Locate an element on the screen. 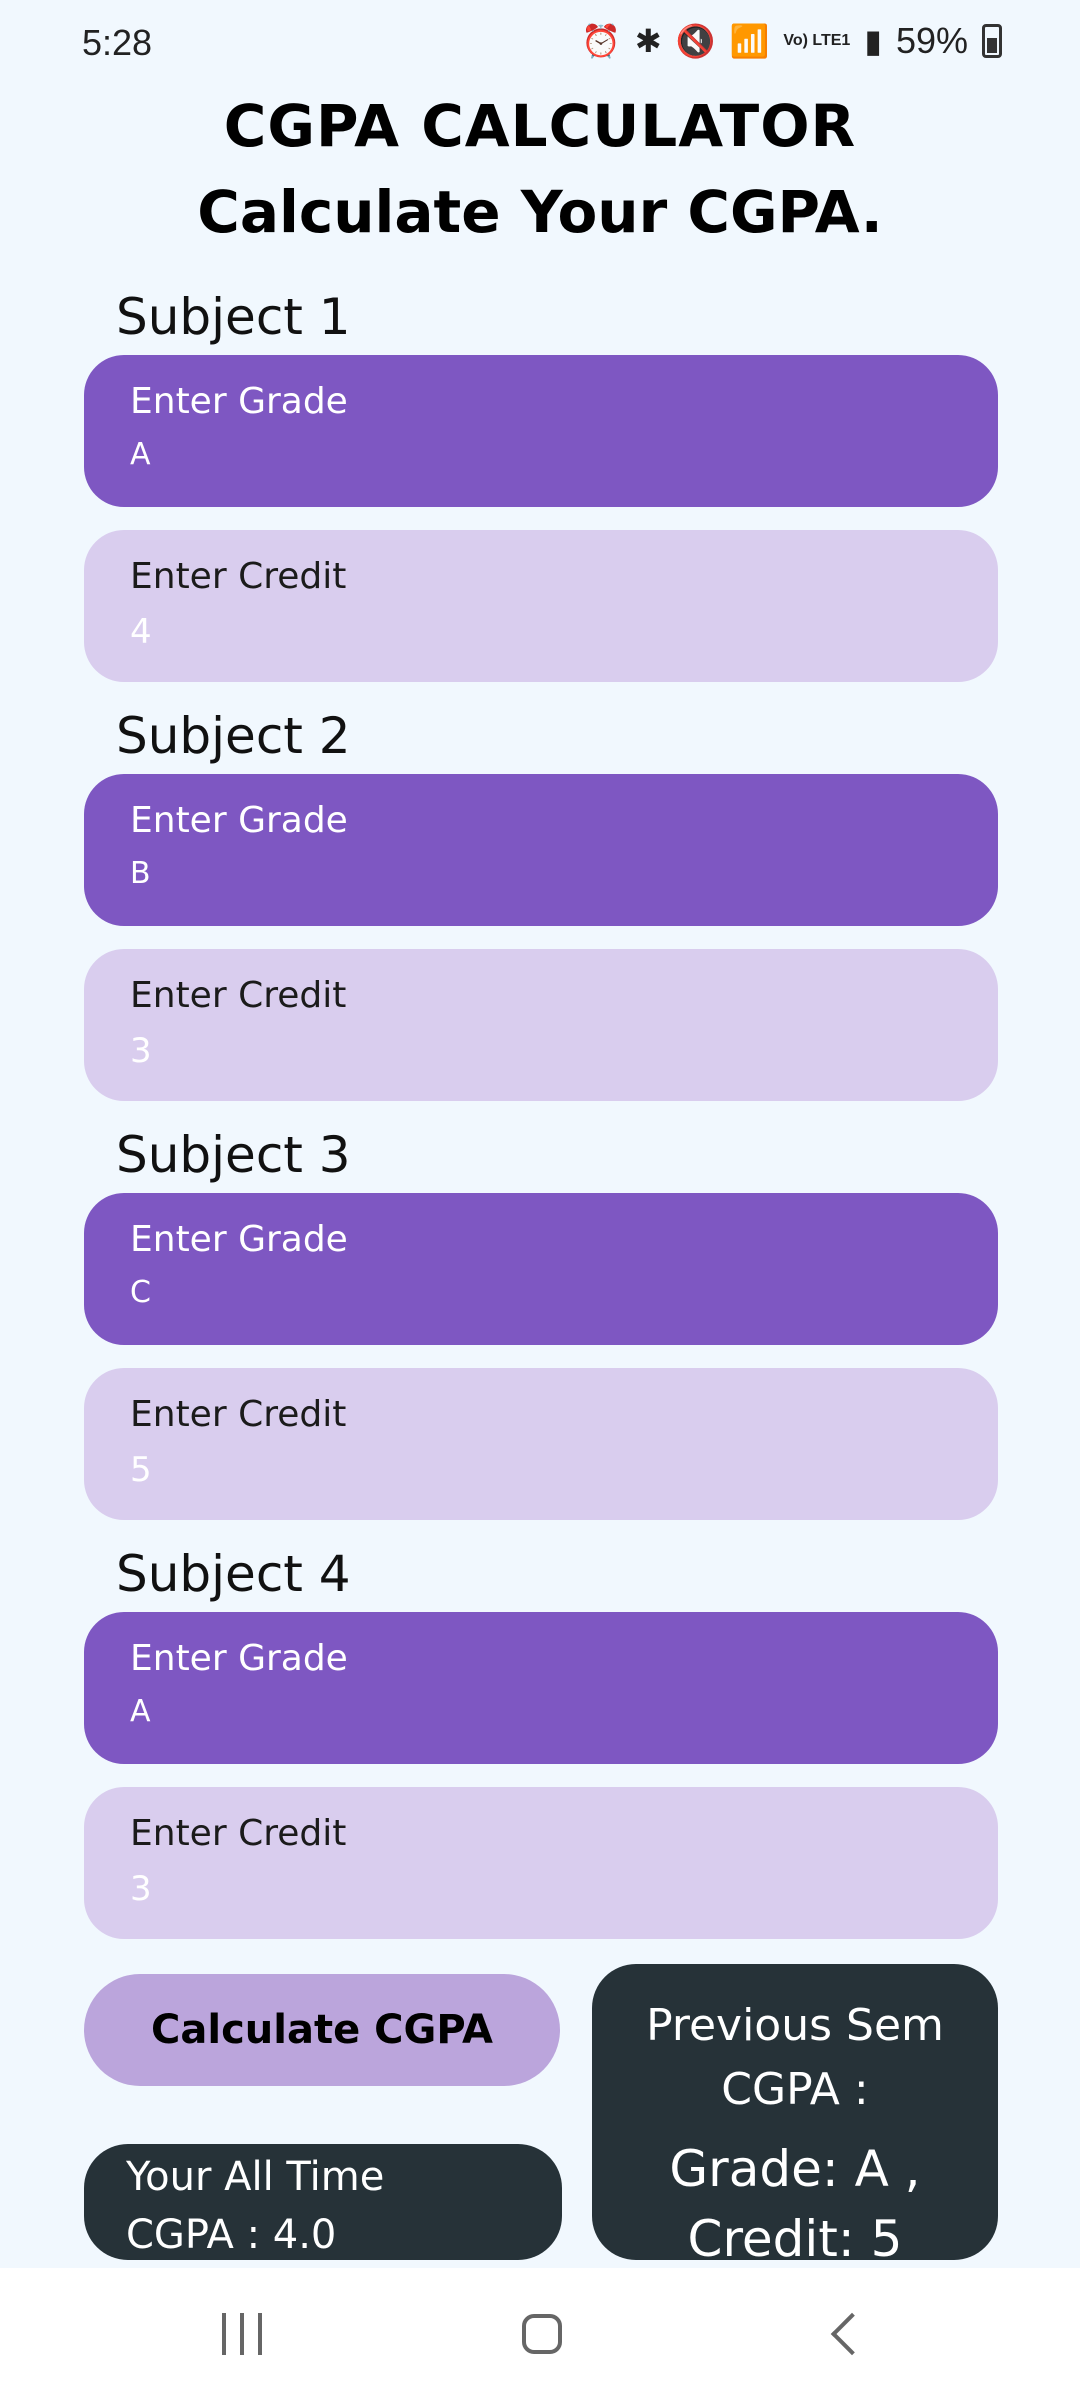 This screenshot has height=2400, width=1080. subject-4-grade-field: Enter Grade A is located at coordinates (541, 1688).